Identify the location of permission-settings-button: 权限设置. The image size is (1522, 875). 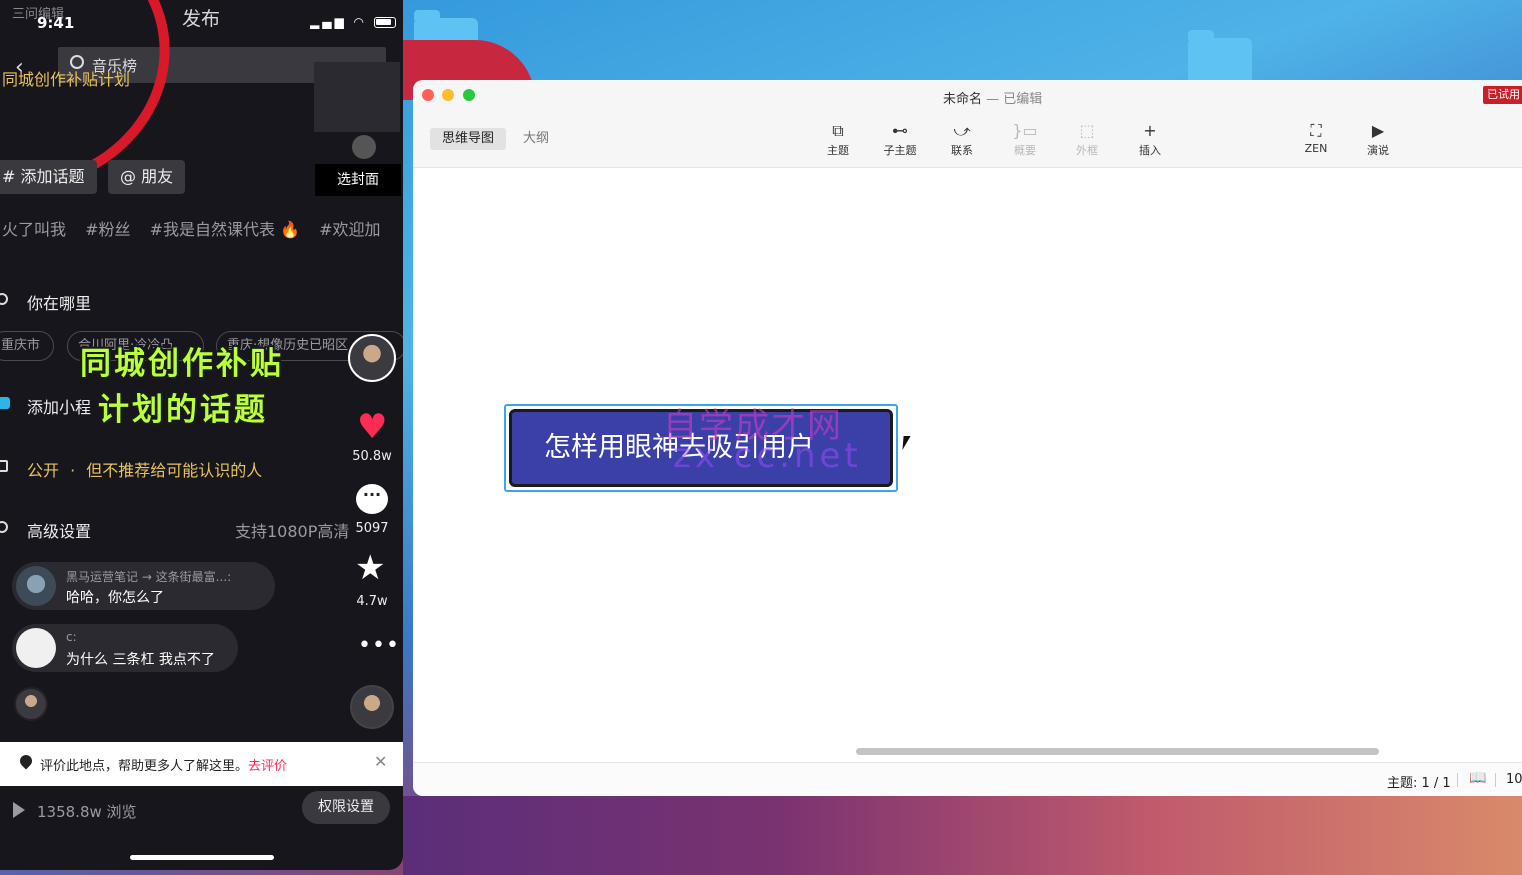
(346, 807).